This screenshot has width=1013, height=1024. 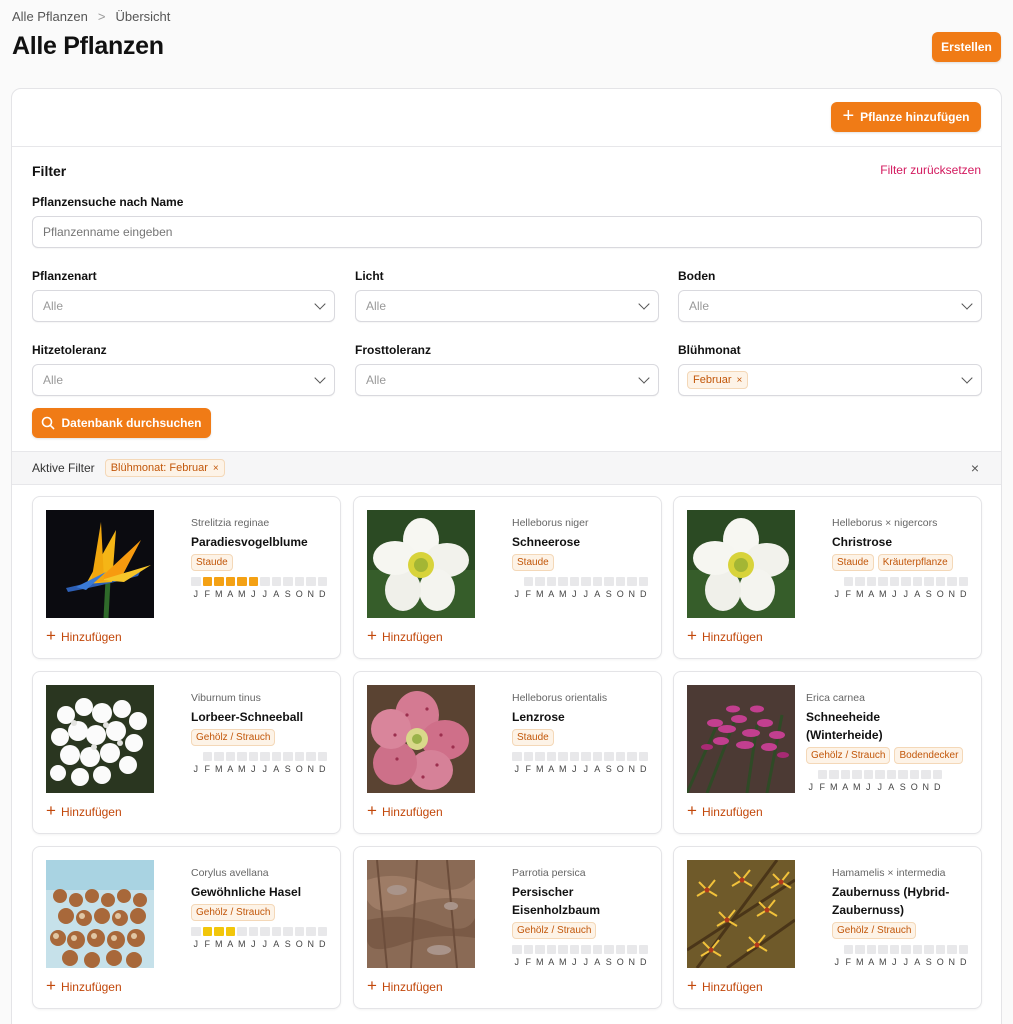 I want to click on common-name: Zaubernuss (Hybrid-Zaubernuss), so click(x=902, y=901).